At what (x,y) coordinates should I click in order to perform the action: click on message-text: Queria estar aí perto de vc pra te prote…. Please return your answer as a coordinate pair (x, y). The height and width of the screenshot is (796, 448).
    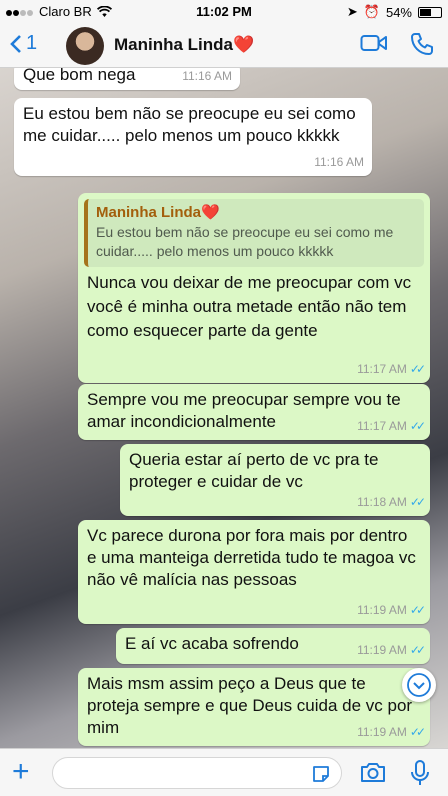
    Looking at the image, I should click on (254, 470).